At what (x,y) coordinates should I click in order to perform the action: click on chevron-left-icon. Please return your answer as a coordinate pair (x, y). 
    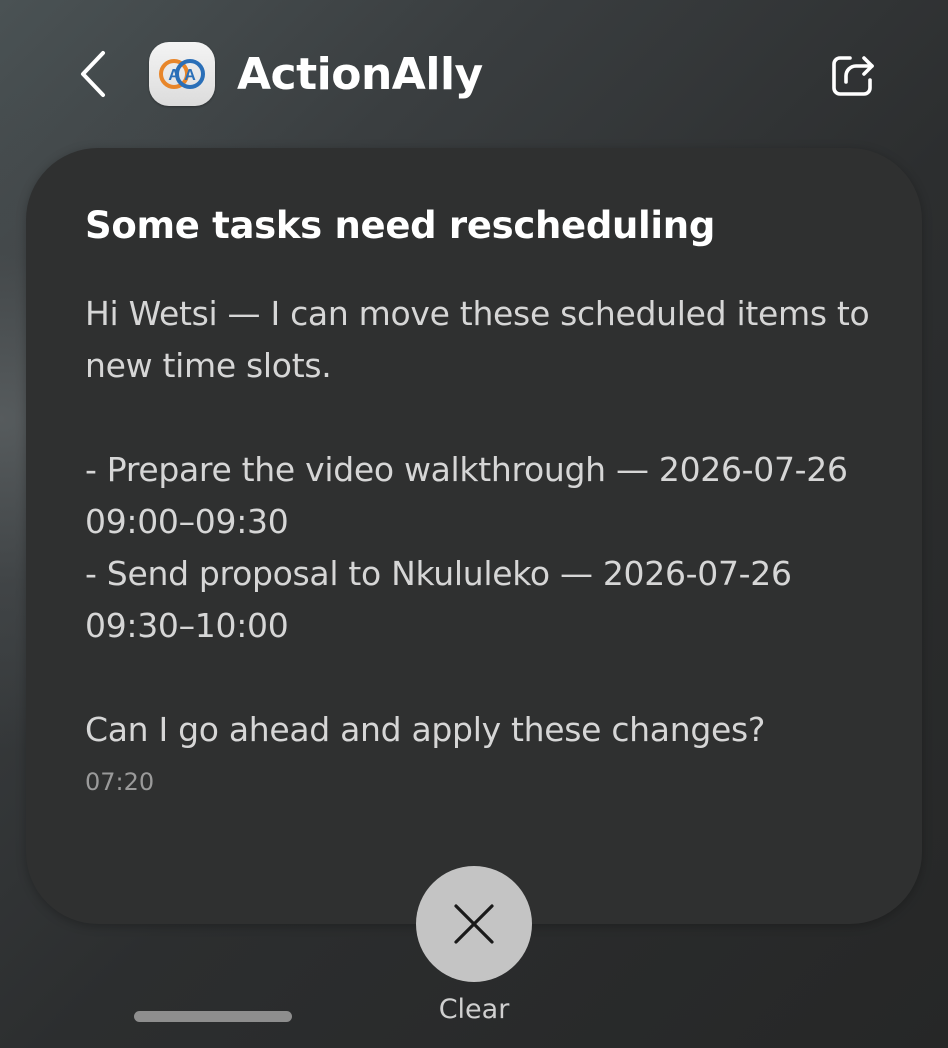
    Looking at the image, I should click on (93, 74).